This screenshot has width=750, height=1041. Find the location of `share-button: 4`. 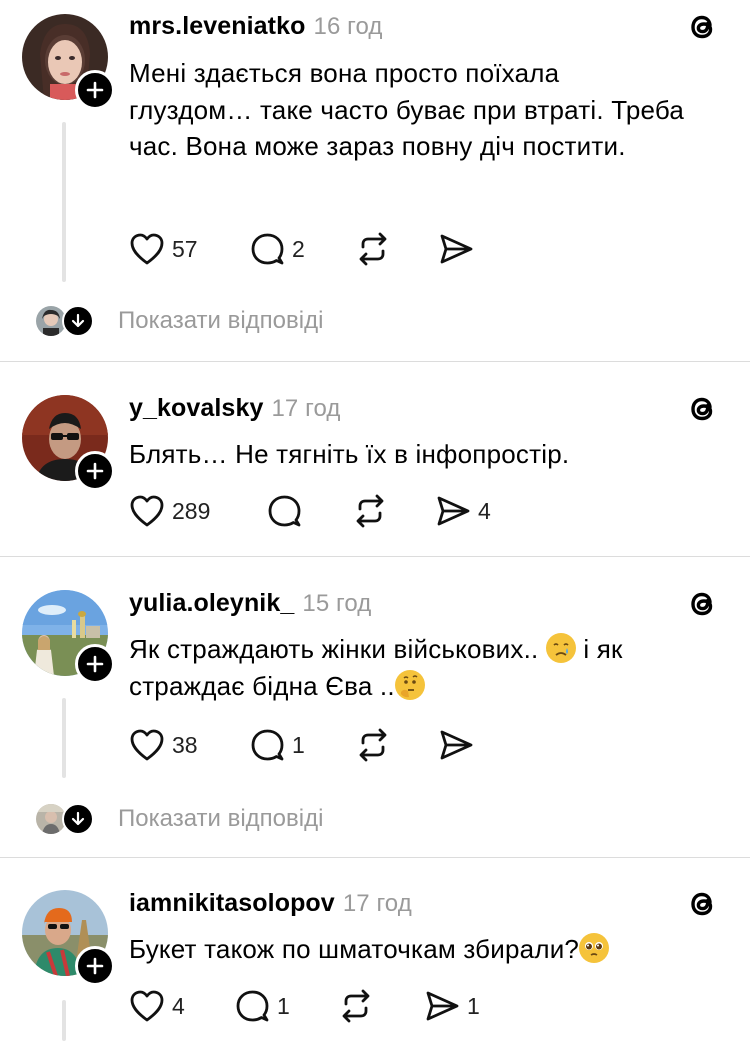

share-button: 4 is located at coordinates (462, 511).